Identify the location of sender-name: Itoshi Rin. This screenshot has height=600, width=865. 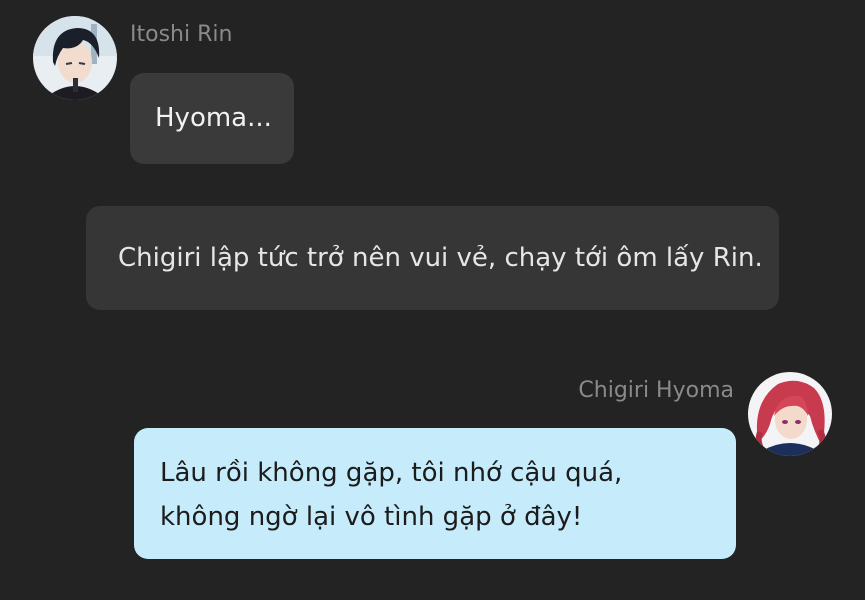
(181, 34).